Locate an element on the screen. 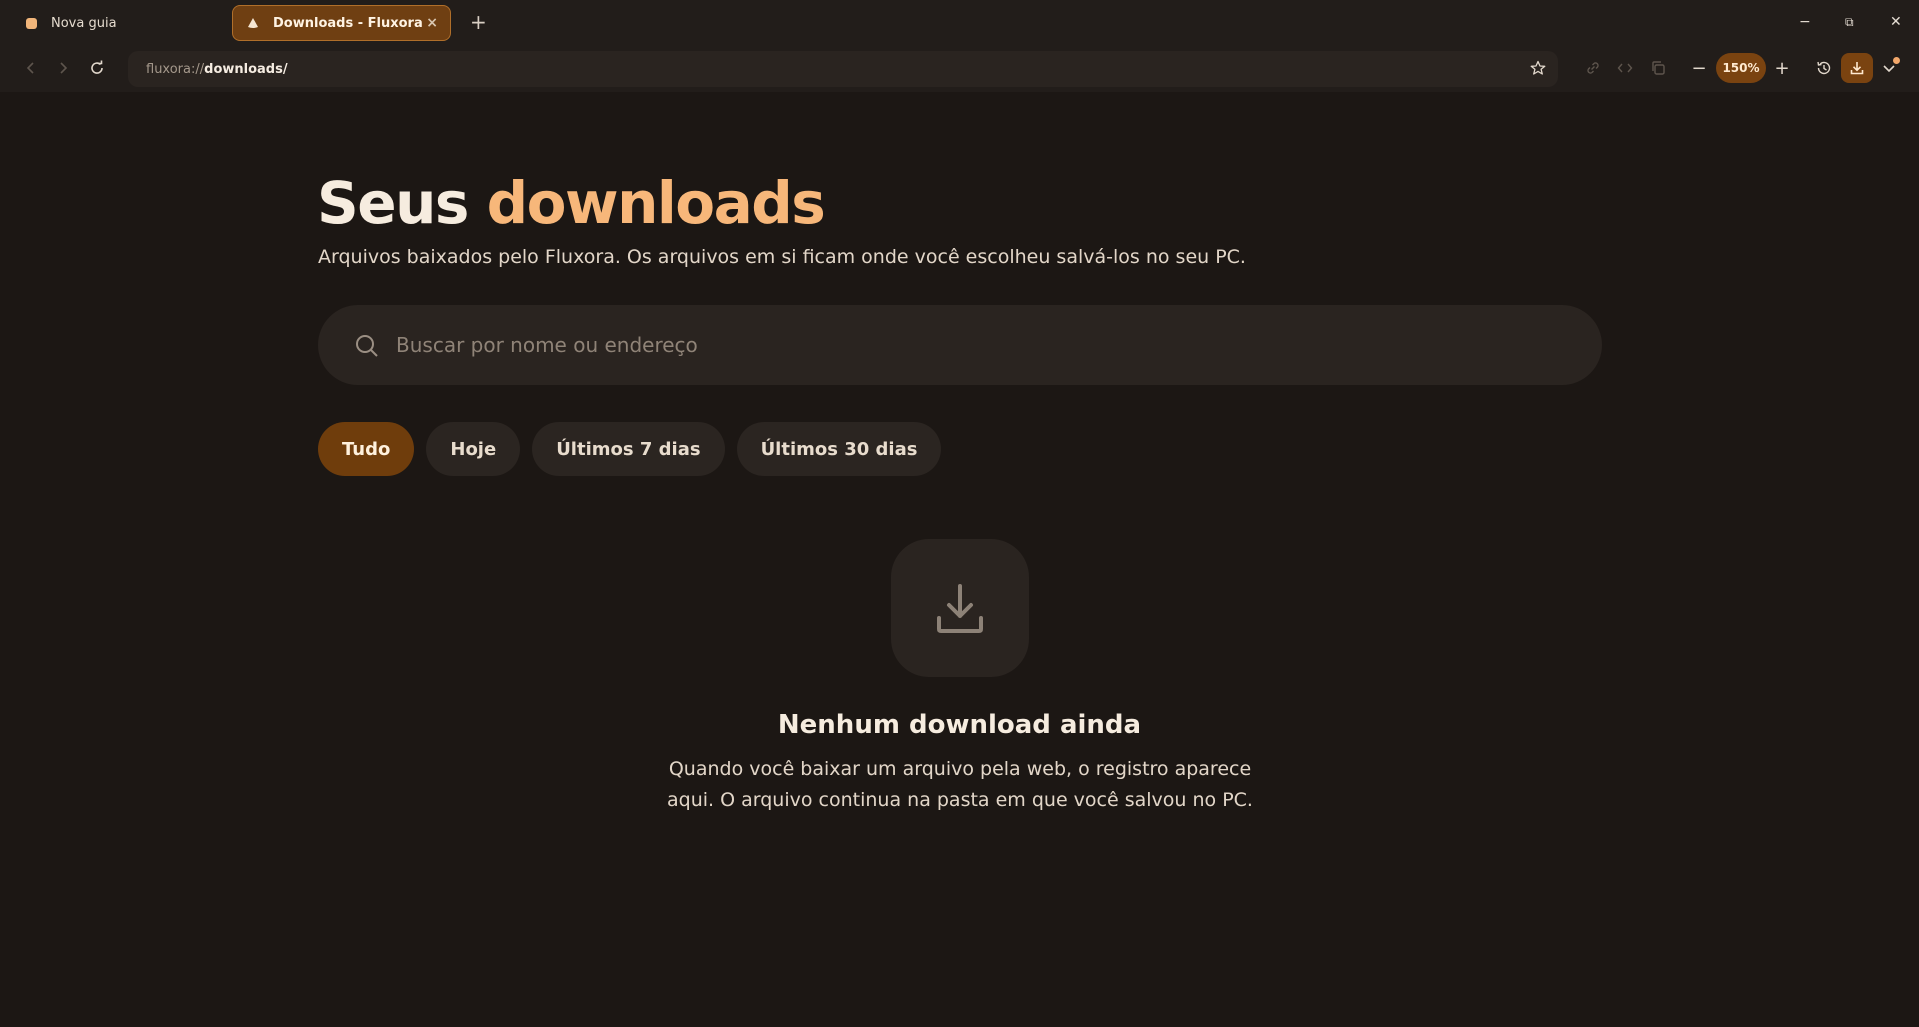  back-icon is located at coordinates (31, 68).